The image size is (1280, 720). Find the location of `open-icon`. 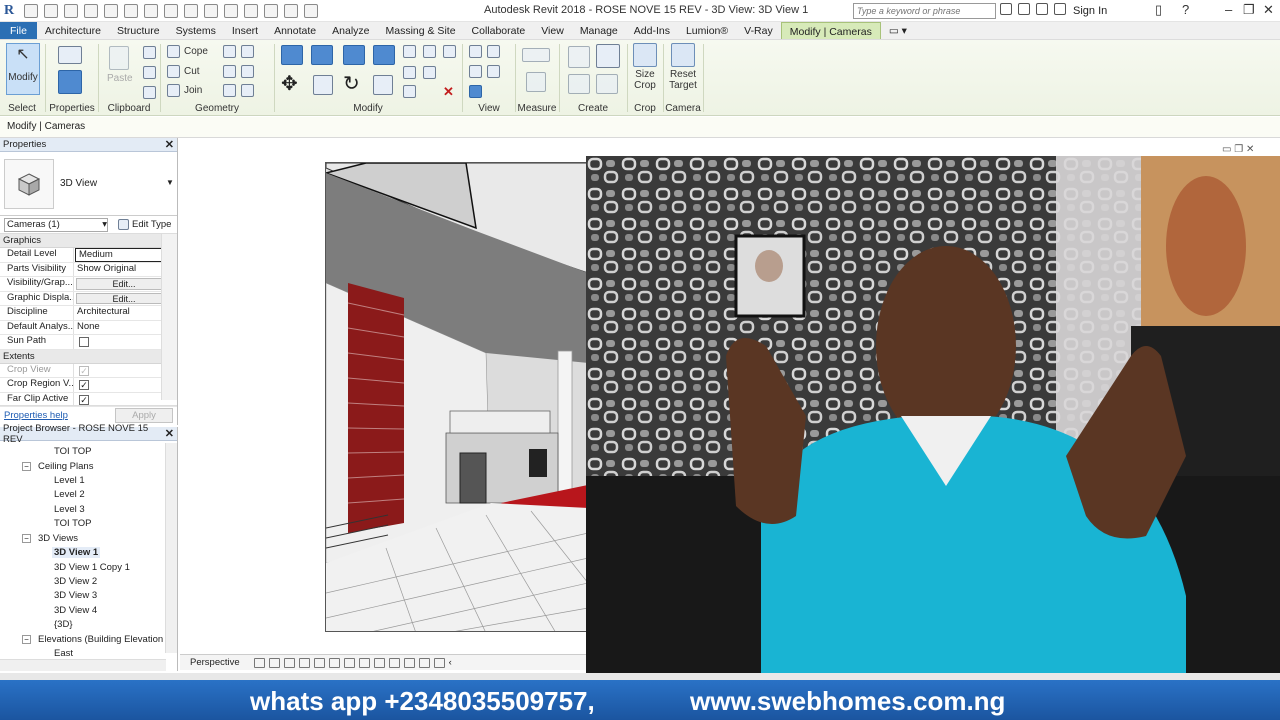

open-icon is located at coordinates (31, 10).